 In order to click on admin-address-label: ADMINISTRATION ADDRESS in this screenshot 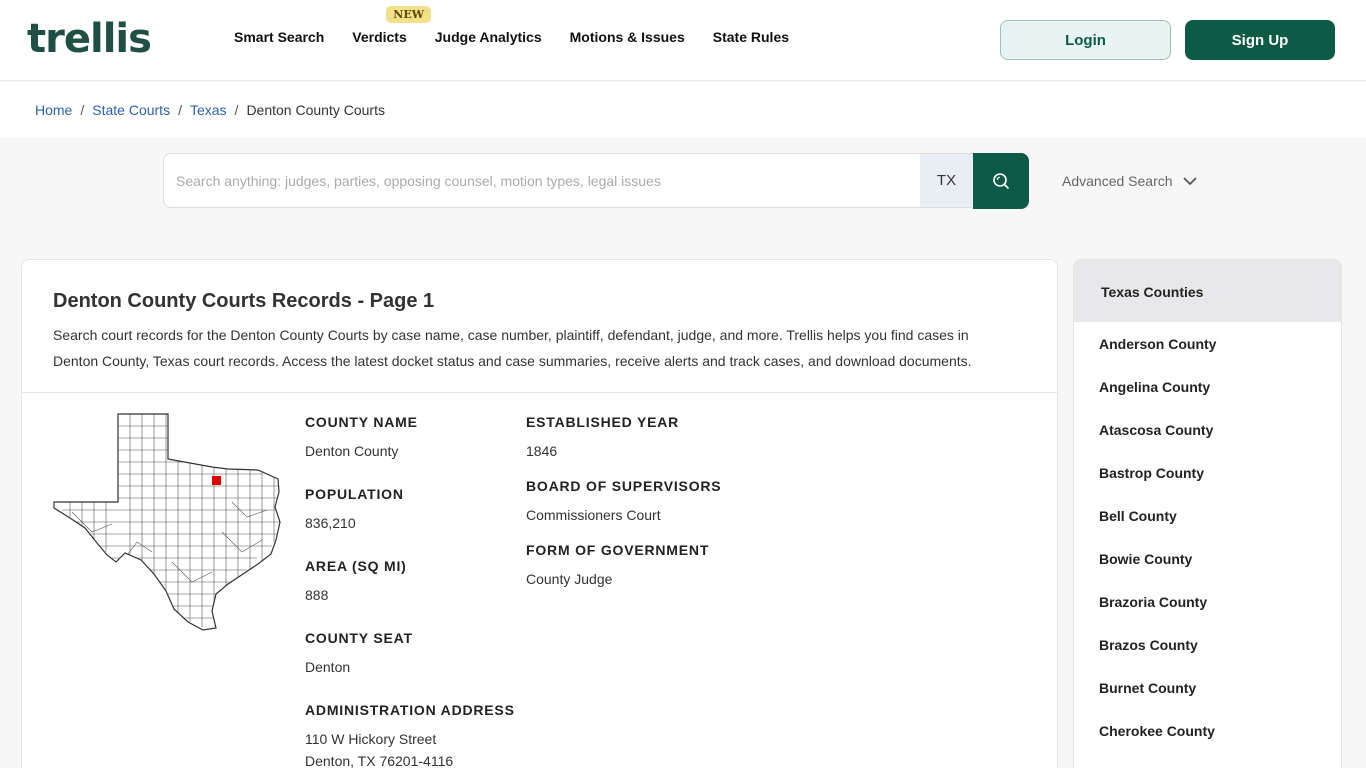, I will do `click(410, 710)`.